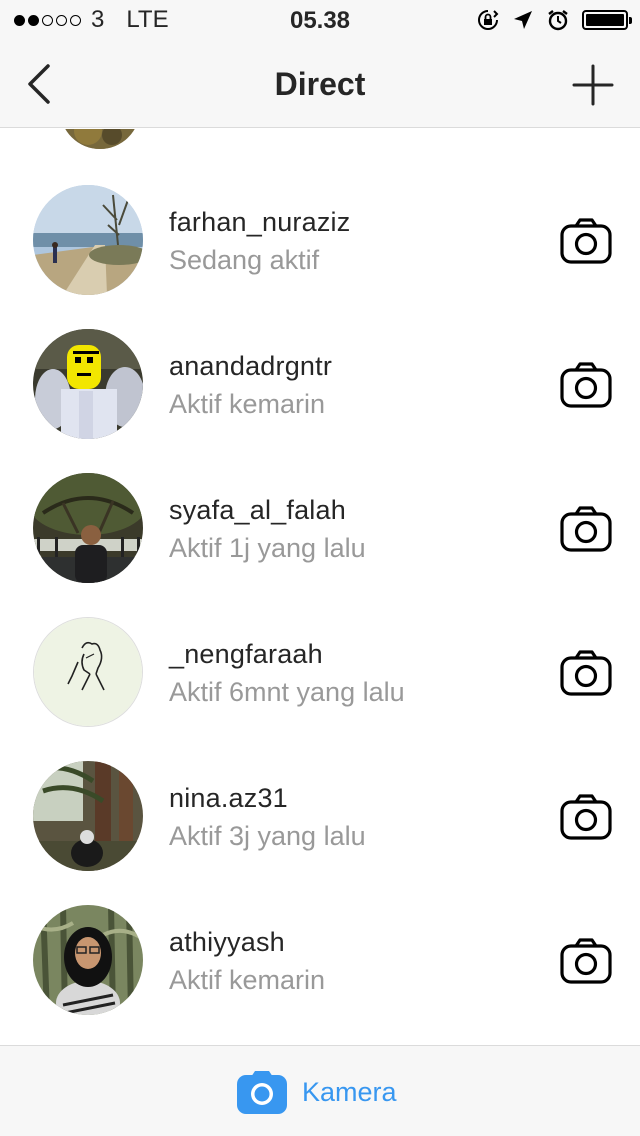  I want to click on username: _nengfaraah, so click(246, 654).